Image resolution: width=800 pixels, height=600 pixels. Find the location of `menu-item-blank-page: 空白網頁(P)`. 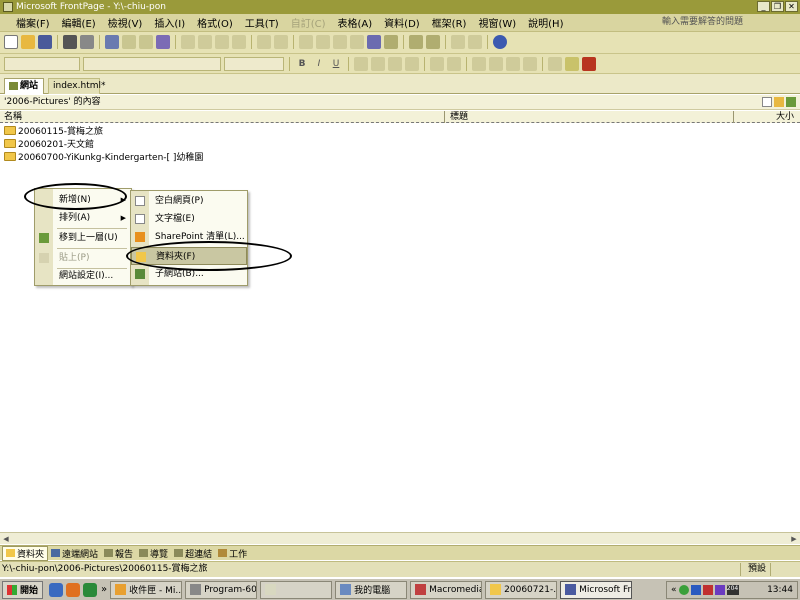

menu-item-blank-page: 空白網頁(P) is located at coordinates (189, 201).